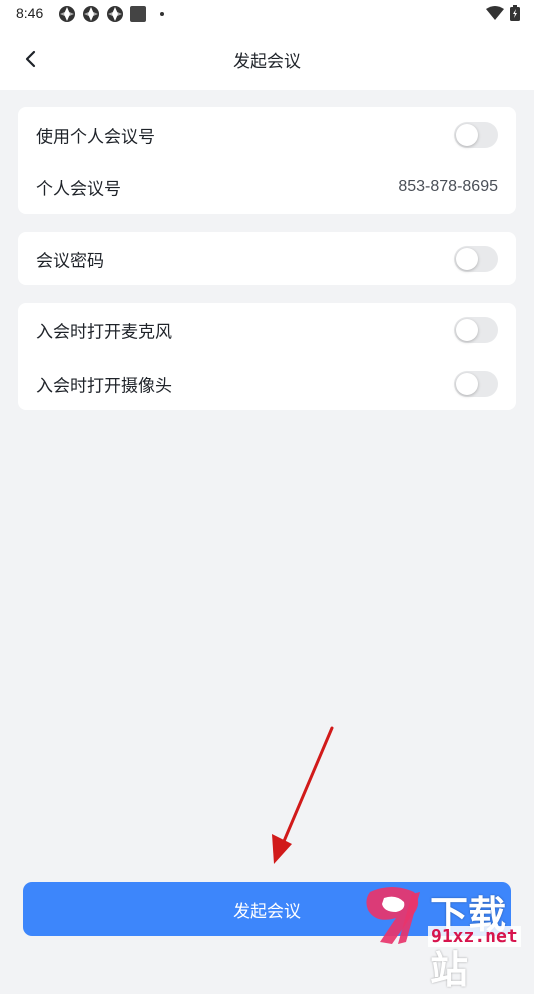 This screenshot has height=994, width=534. I want to click on notification-icons, so click(111, 14).